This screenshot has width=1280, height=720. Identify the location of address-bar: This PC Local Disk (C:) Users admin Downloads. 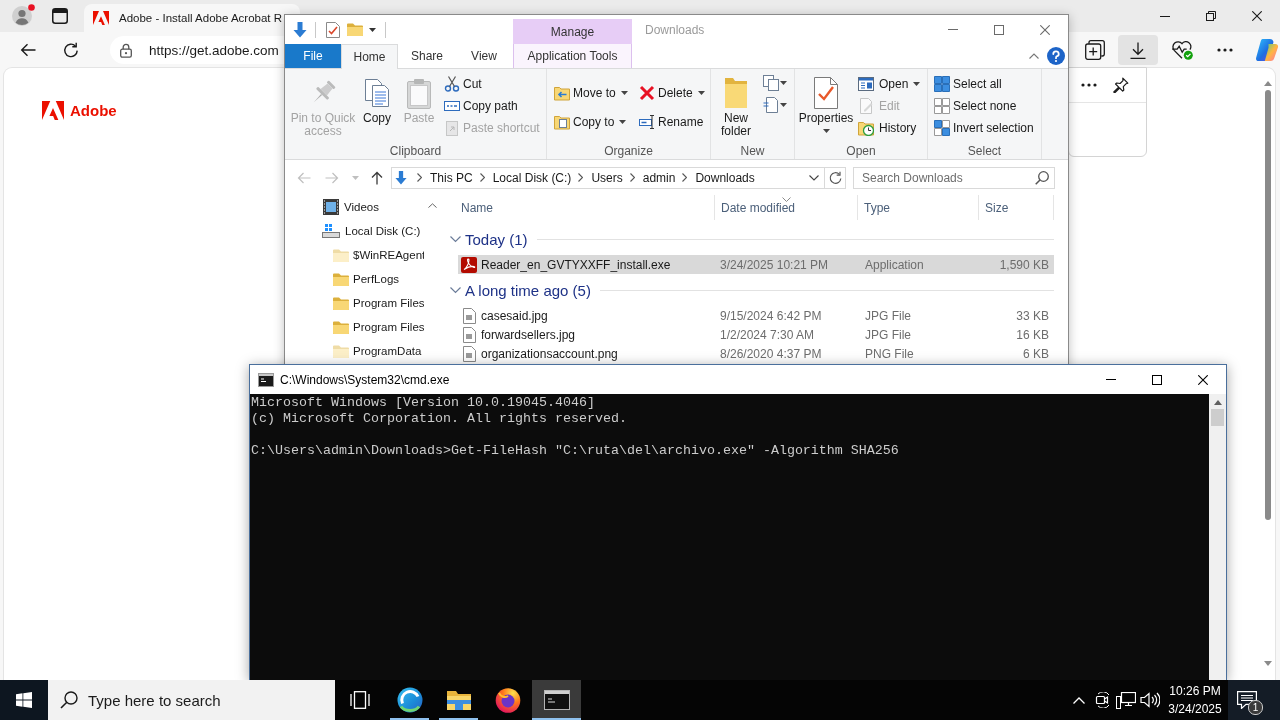
(608, 177).